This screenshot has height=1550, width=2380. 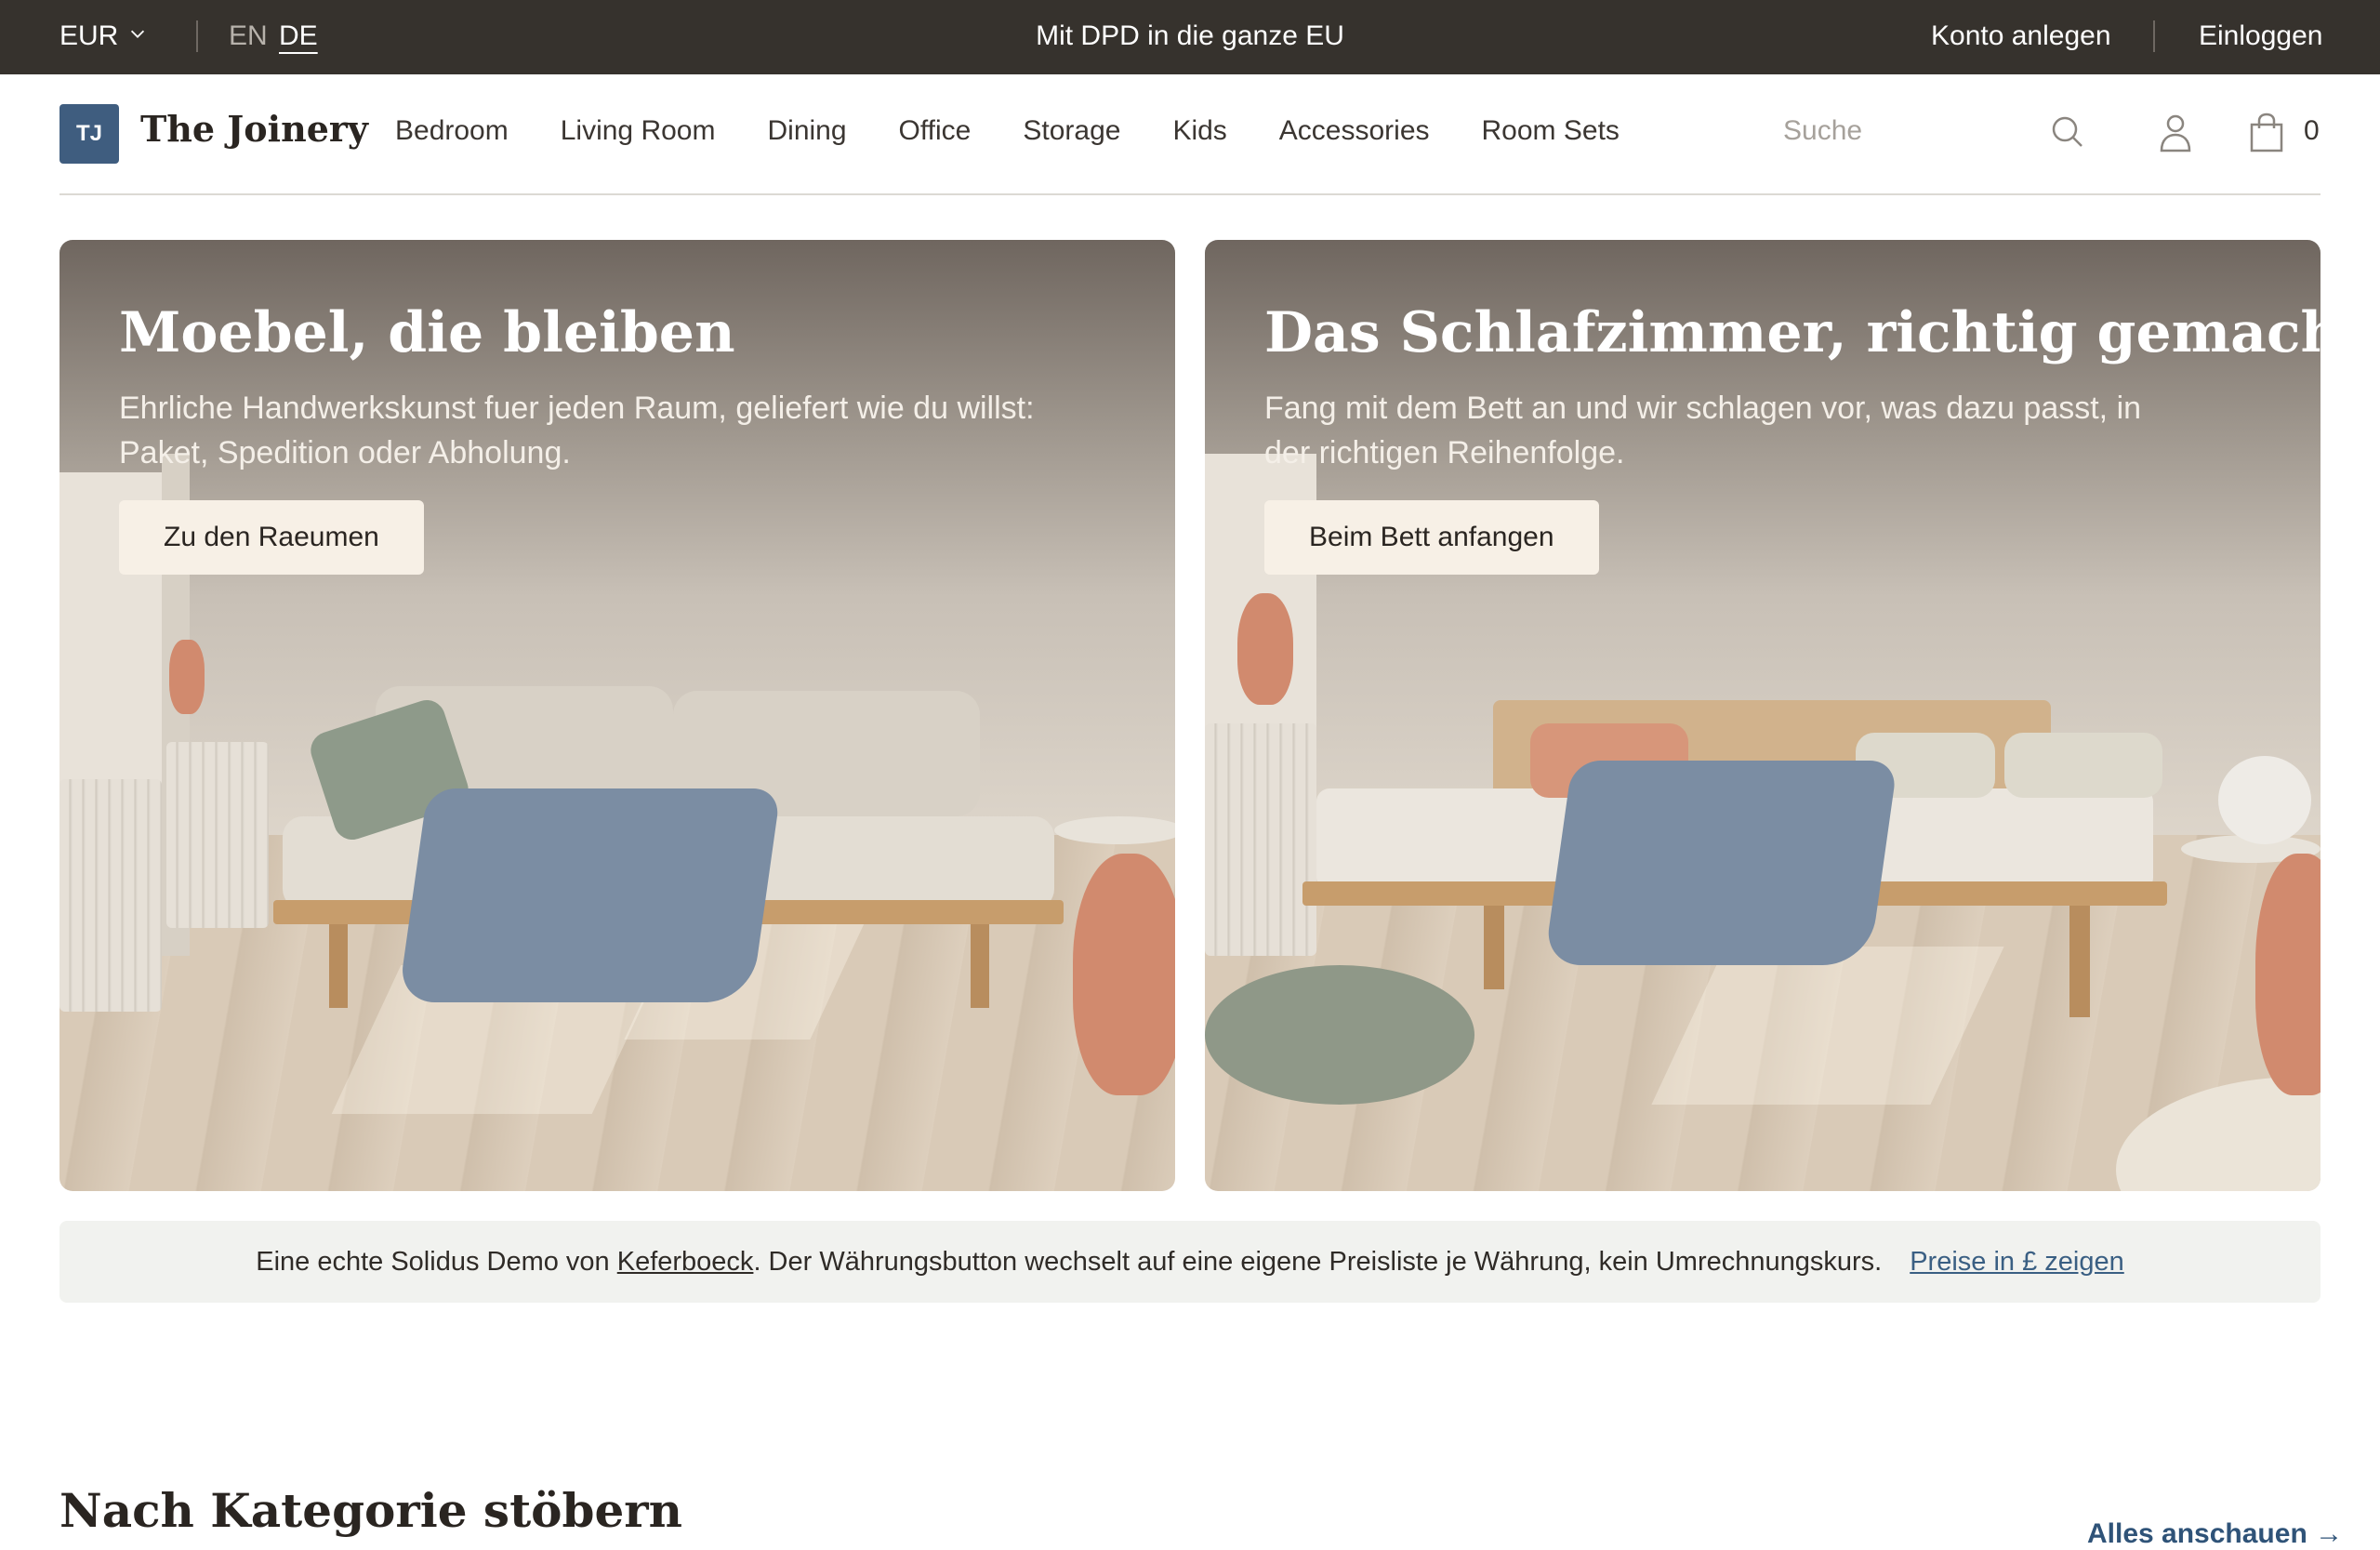 I want to click on user-icon, so click(x=2175, y=132).